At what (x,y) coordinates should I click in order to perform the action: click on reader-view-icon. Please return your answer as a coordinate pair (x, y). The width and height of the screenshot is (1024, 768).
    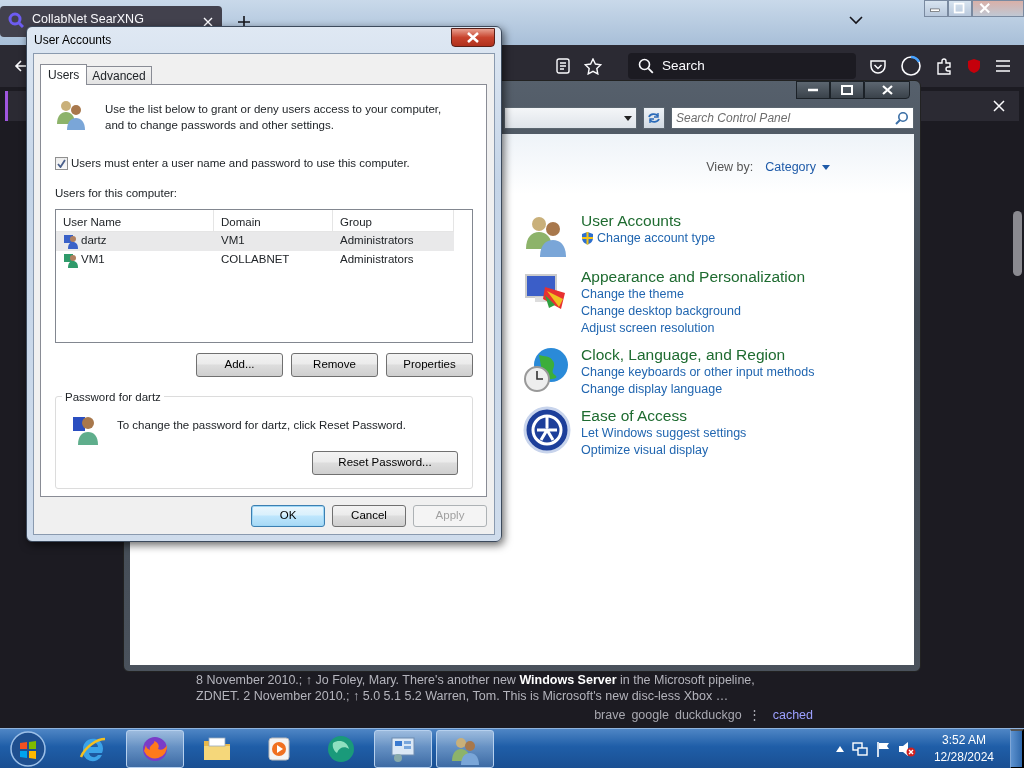
    Looking at the image, I should click on (563, 66).